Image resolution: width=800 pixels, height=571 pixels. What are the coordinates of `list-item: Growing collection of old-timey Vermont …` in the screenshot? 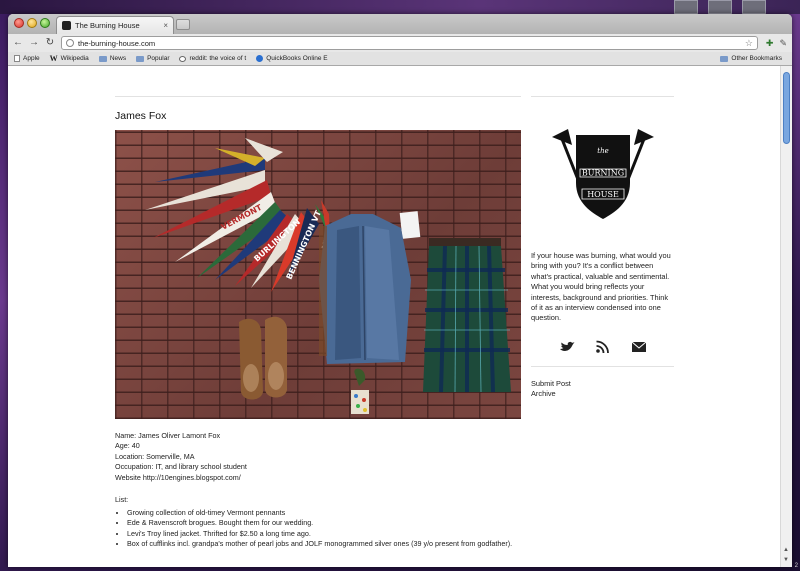 It's located at (324, 513).